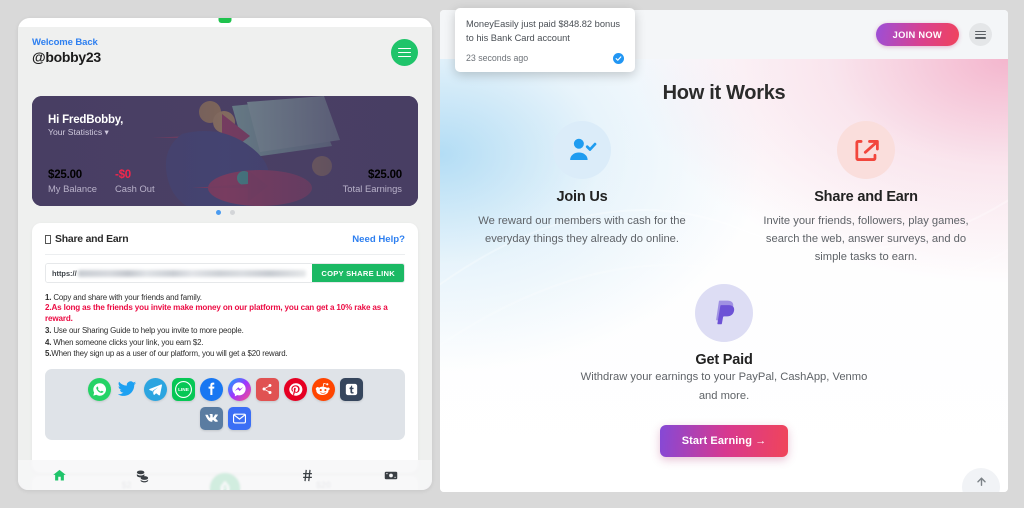  I want to click on stat-my-balance: $25.00 My Balance, so click(72, 181).